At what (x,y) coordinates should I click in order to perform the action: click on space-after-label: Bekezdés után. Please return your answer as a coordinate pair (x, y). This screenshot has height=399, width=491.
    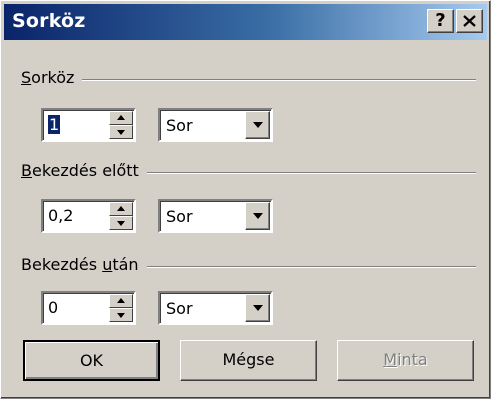
    Looking at the image, I should click on (84, 264).